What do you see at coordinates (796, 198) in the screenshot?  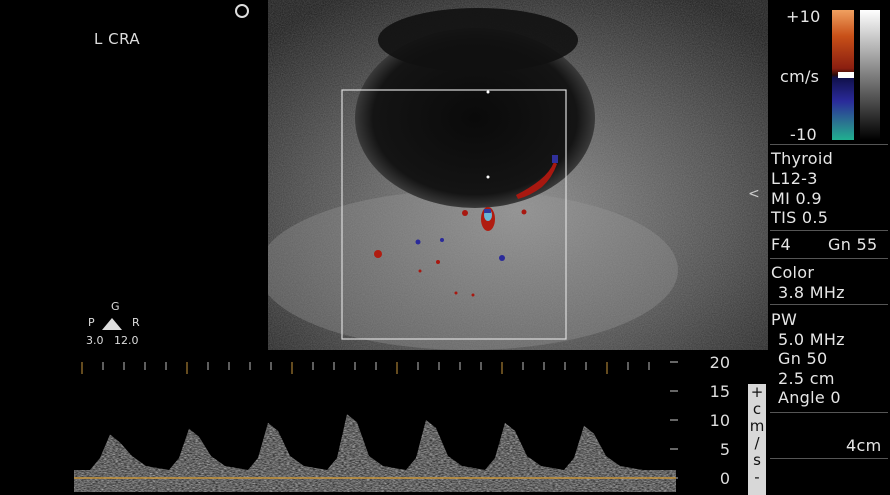 I see `mi-label: MI 0.9` at bounding box center [796, 198].